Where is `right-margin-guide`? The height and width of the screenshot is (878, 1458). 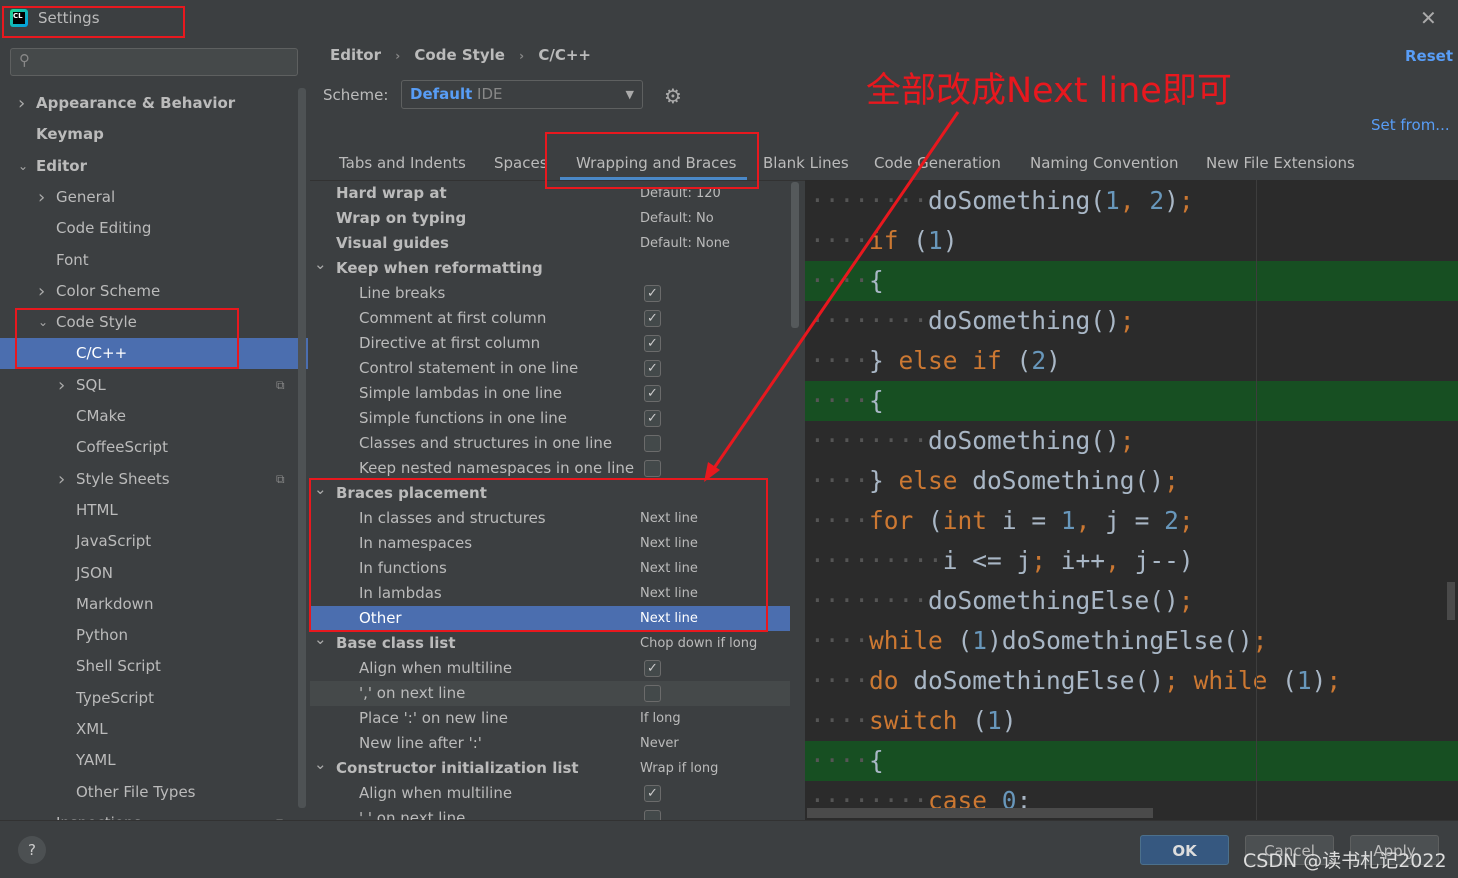
right-margin-guide is located at coordinates (1256, 500).